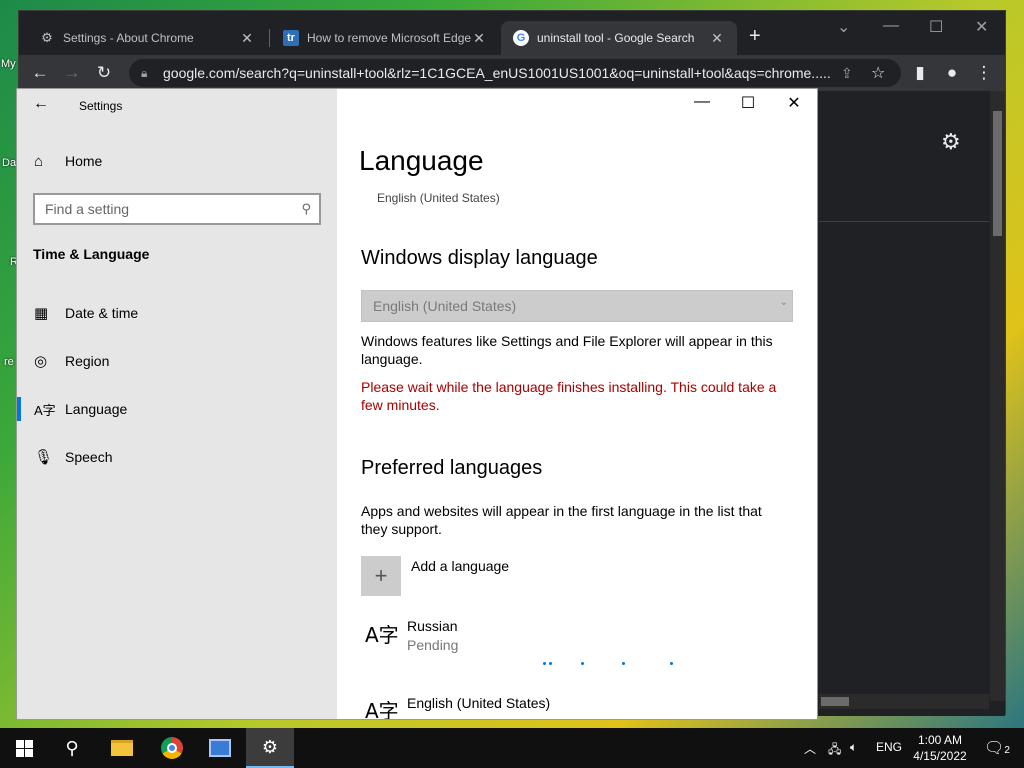  What do you see at coordinates (291, 38) in the screenshot?
I see `techrepublic-icon: tr` at bounding box center [291, 38].